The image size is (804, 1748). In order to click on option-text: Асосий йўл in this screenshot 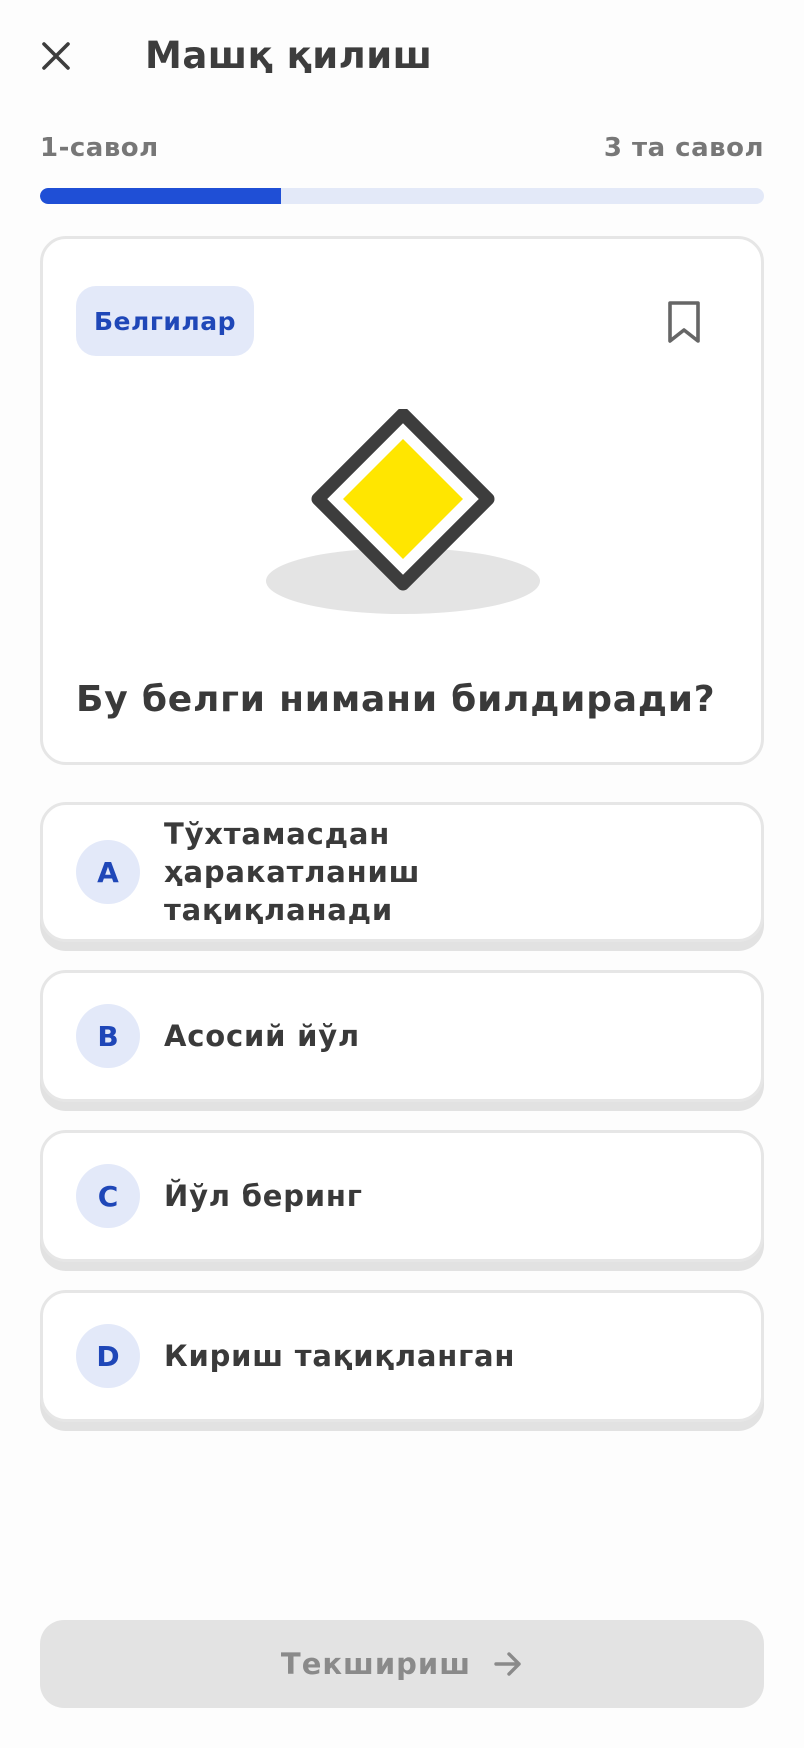, I will do `click(262, 1036)`.